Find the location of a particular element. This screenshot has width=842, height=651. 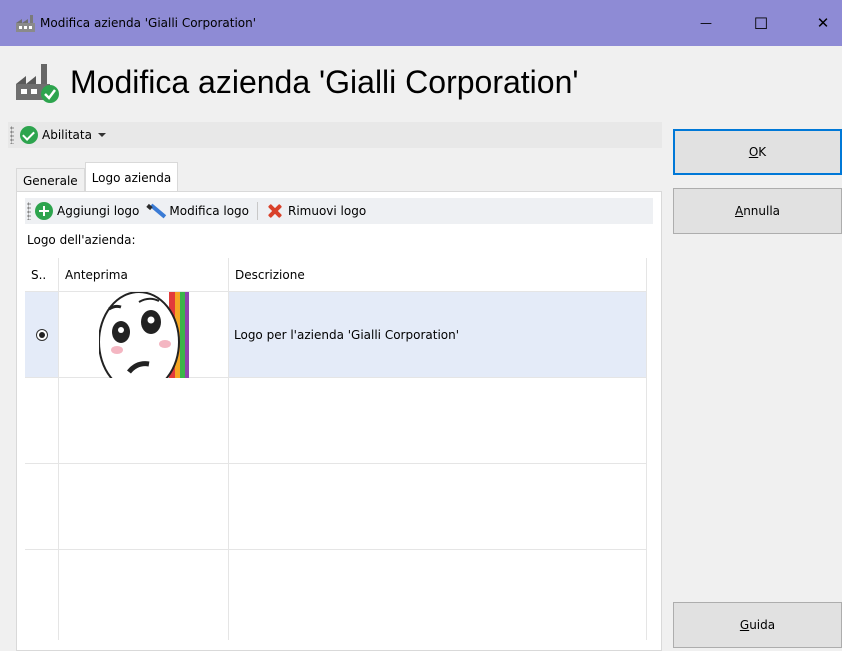

factory-icon is located at coordinates (26, 23).